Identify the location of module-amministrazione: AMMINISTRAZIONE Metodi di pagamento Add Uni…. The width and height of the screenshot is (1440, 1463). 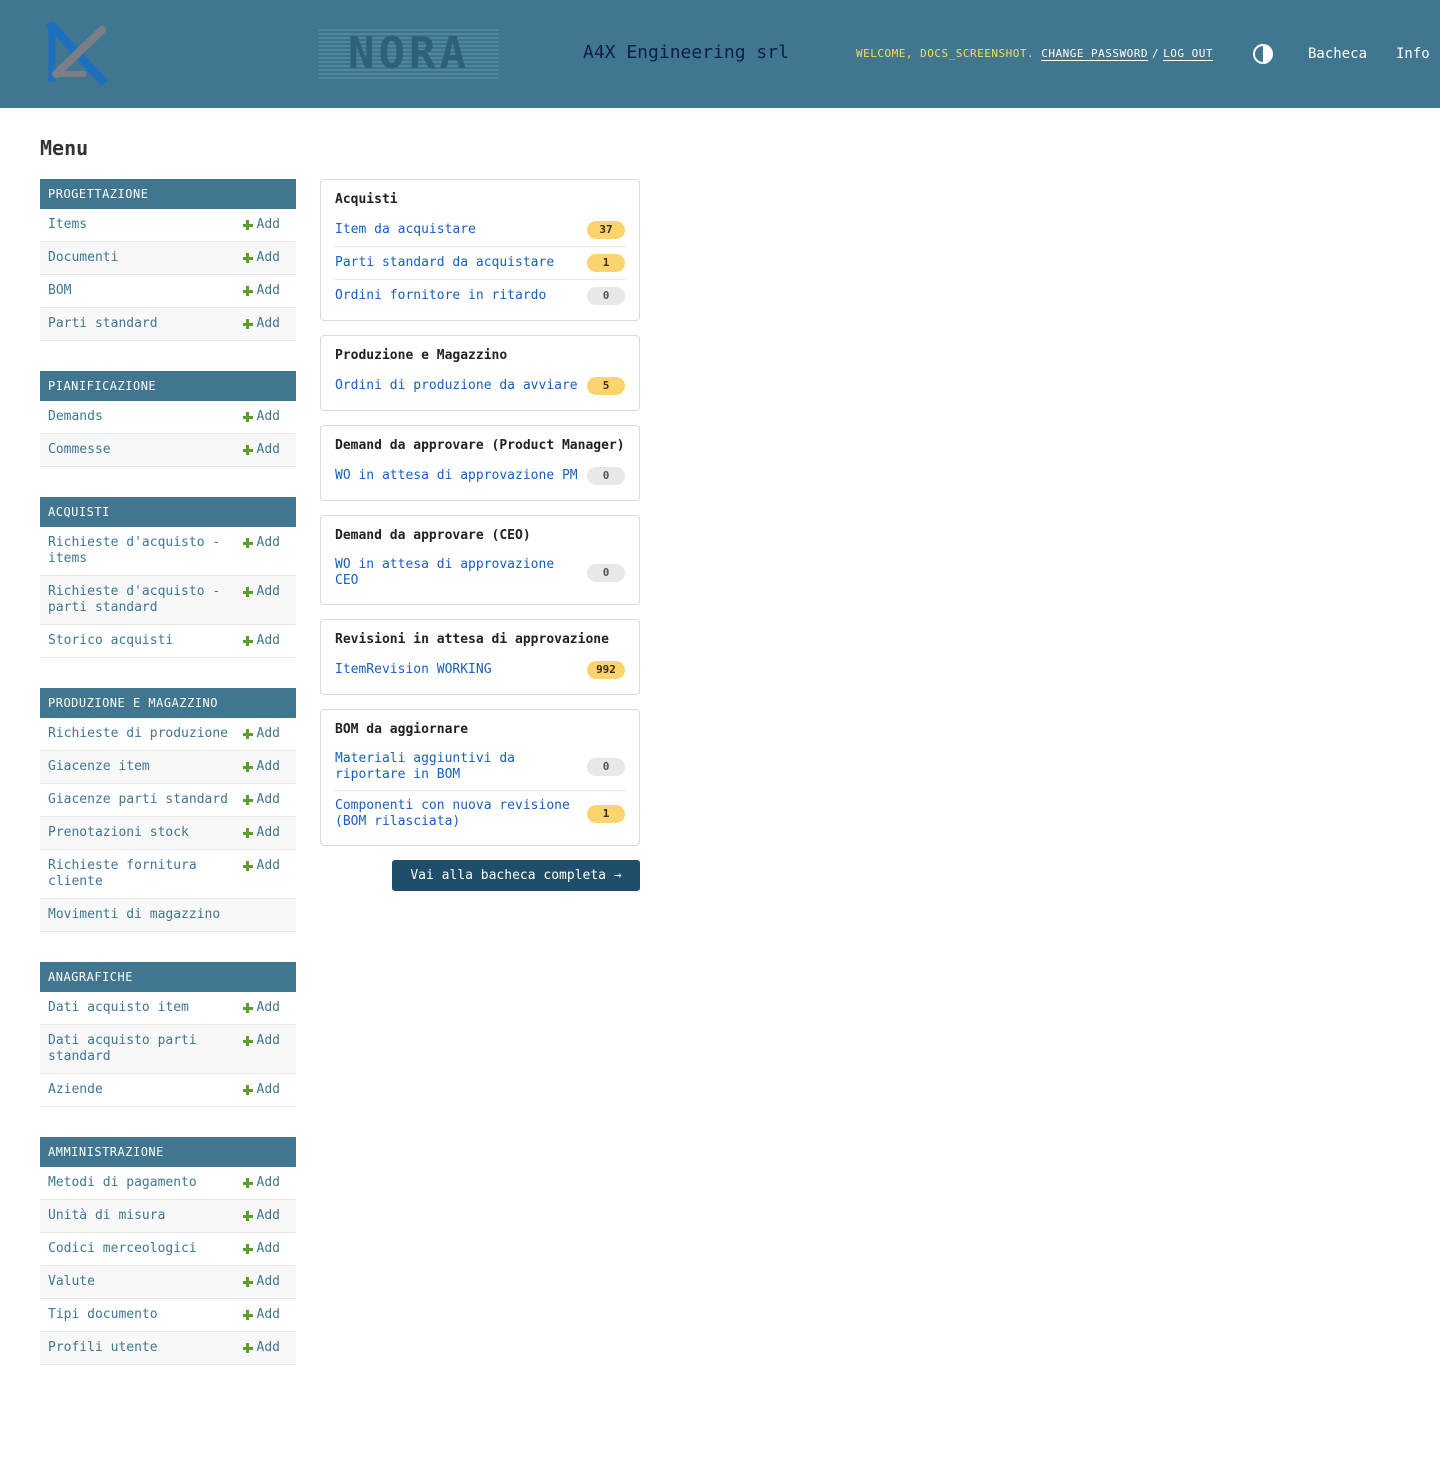
(168, 1251).